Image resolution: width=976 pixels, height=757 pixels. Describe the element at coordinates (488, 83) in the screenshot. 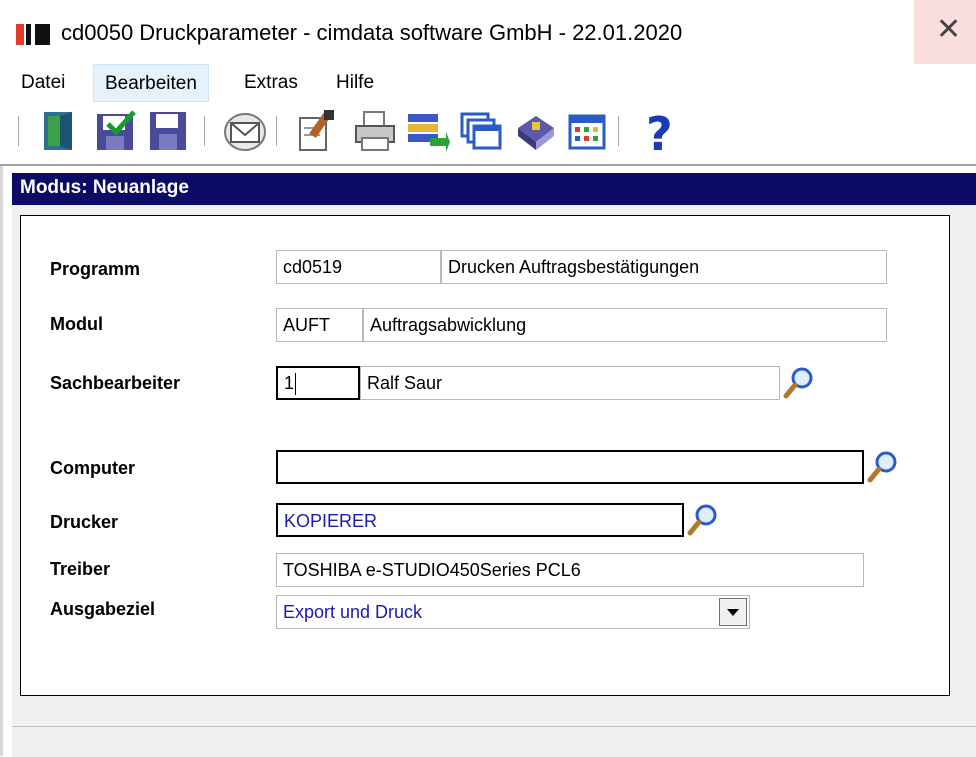

I see `menu-bar: Datei Bearbeiten Extras Hilfe` at that location.